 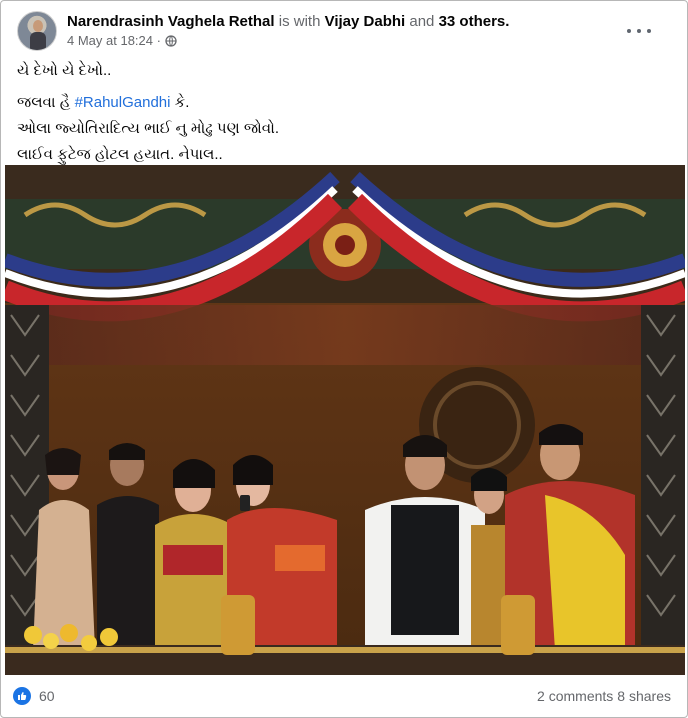 I want to click on shares-count: 8 shares, so click(x=644, y=696).